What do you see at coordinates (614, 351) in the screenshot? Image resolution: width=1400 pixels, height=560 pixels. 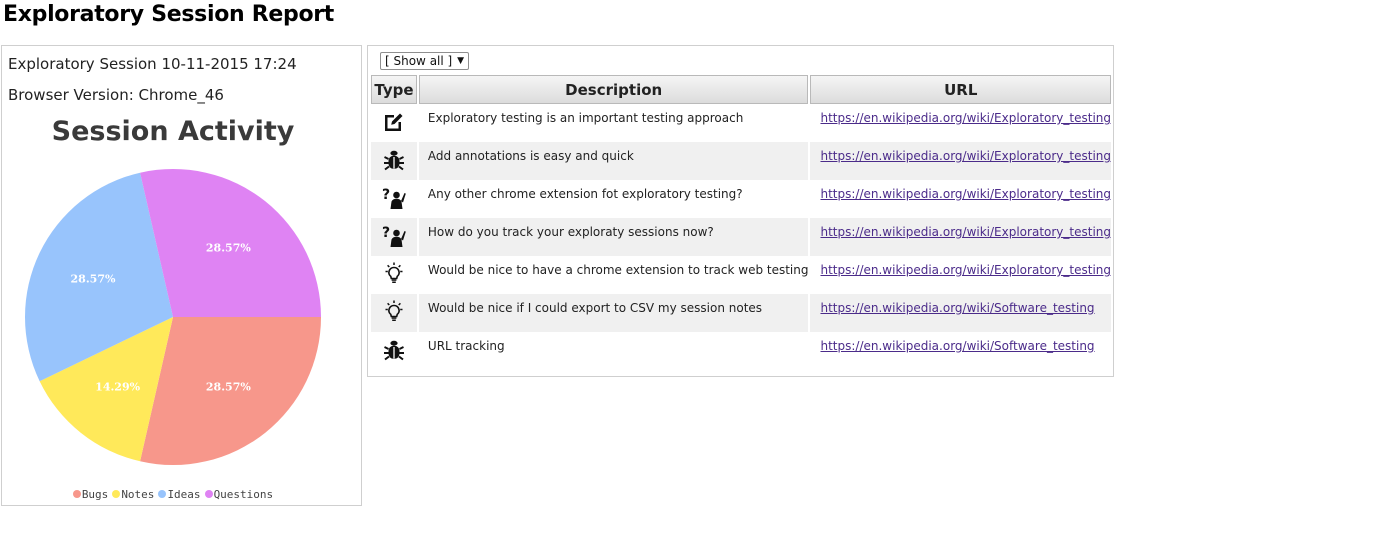 I see `description-cell: URL tracking` at bounding box center [614, 351].